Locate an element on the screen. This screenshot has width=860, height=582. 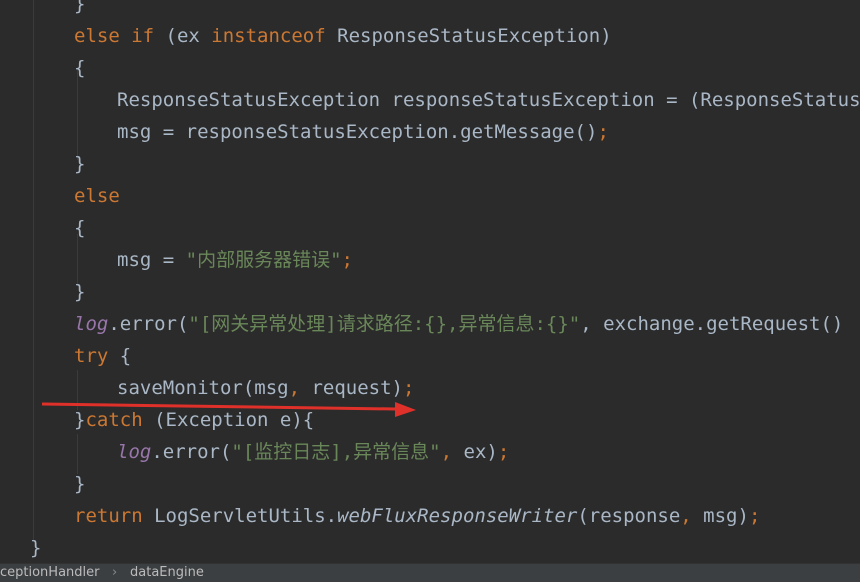
code-line: else is located at coordinates (97, 196).